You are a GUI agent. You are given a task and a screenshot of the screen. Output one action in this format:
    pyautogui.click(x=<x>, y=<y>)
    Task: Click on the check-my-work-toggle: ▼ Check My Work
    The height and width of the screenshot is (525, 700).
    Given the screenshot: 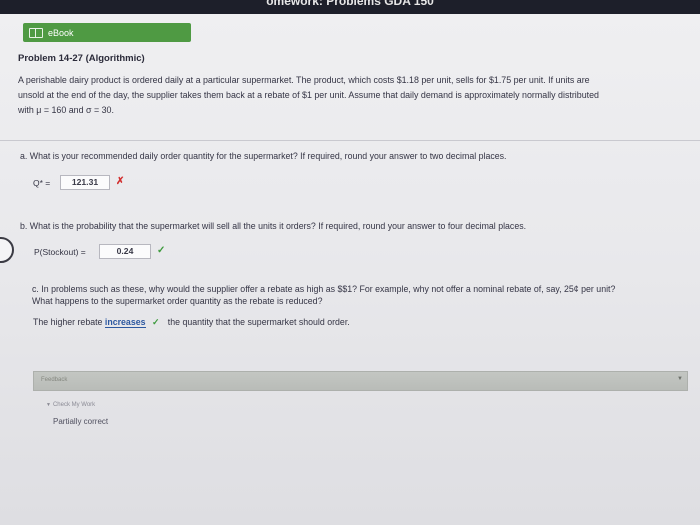 What is the action you would take?
    pyautogui.click(x=70, y=405)
    